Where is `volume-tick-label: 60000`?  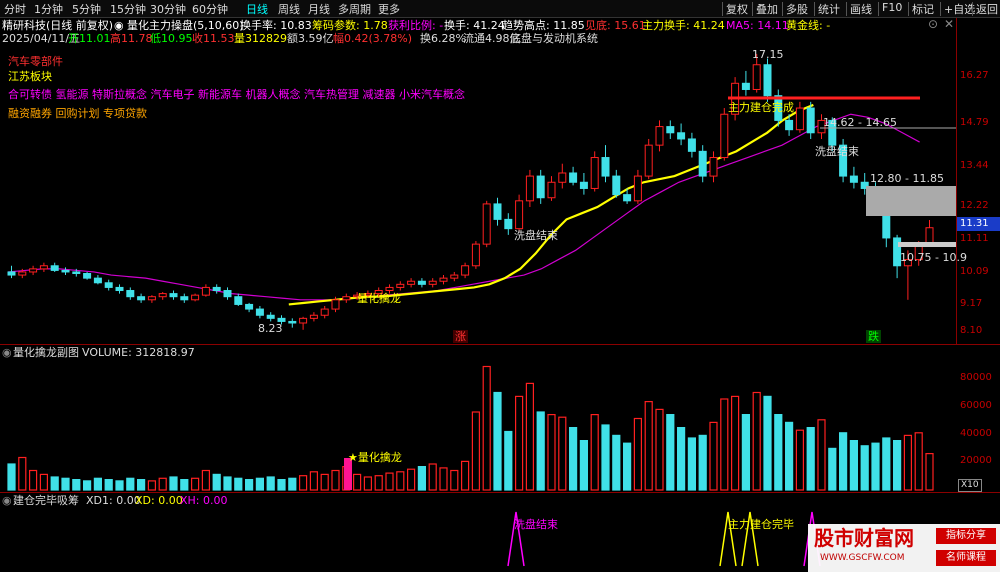 volume-tick-label: 60000 is located at coordinates (976, 405).